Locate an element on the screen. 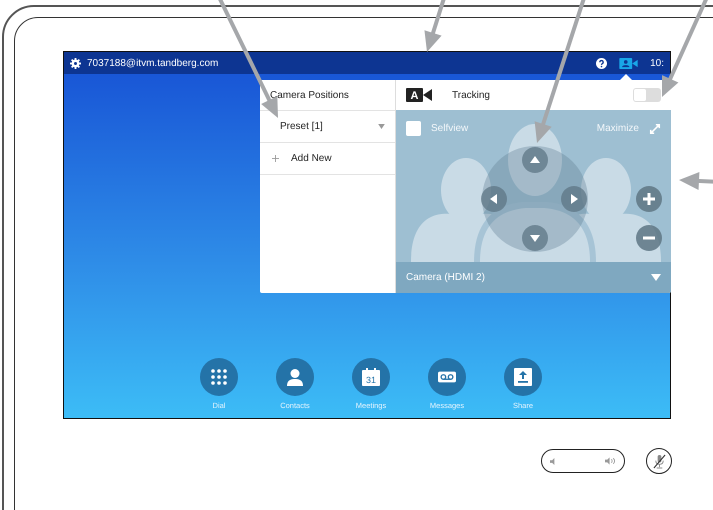 This screenshot has width=713, height=510. settings-icon is located at coordinates (75, 63).